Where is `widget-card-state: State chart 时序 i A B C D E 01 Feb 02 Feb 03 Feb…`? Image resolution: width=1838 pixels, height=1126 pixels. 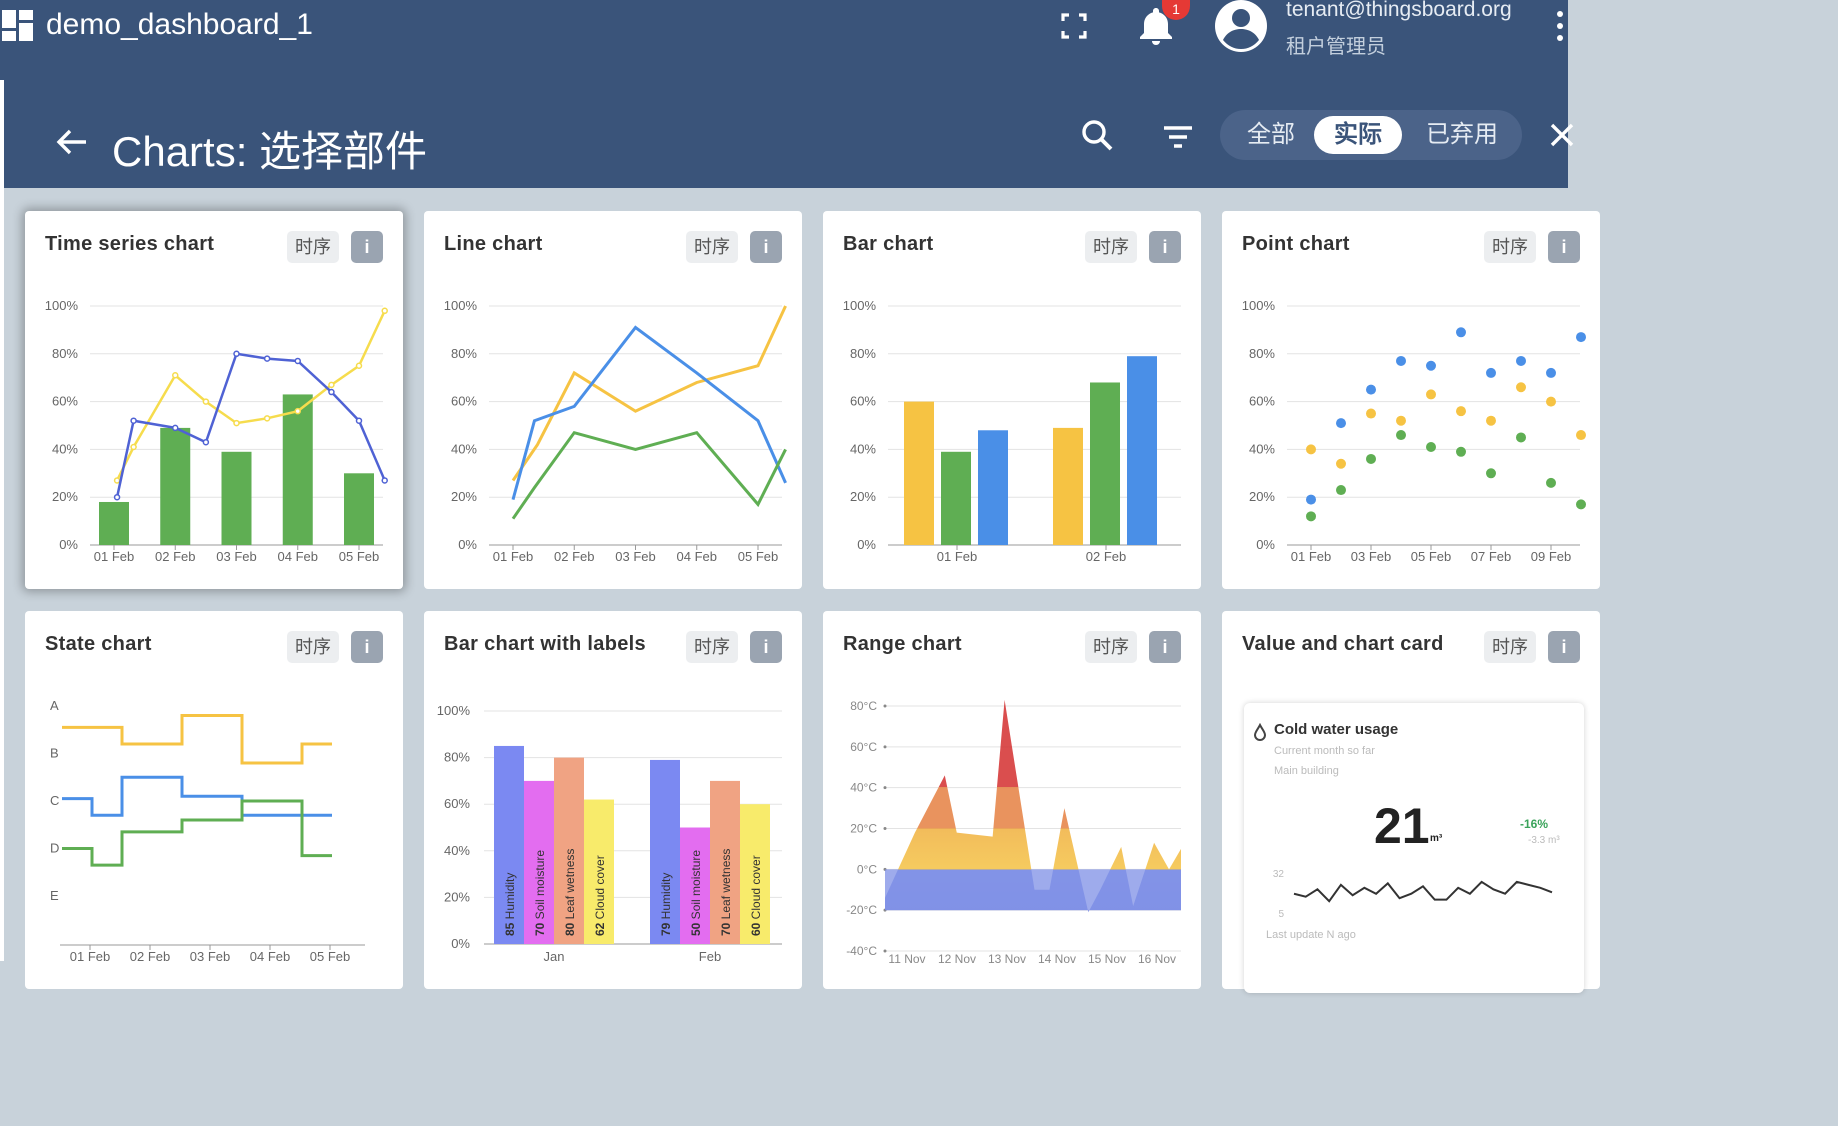 widget-card-state: State chart 时序 i A B C D E 01 Feb 02 Feb 03 Feb… is located at coordinates (214, 800).